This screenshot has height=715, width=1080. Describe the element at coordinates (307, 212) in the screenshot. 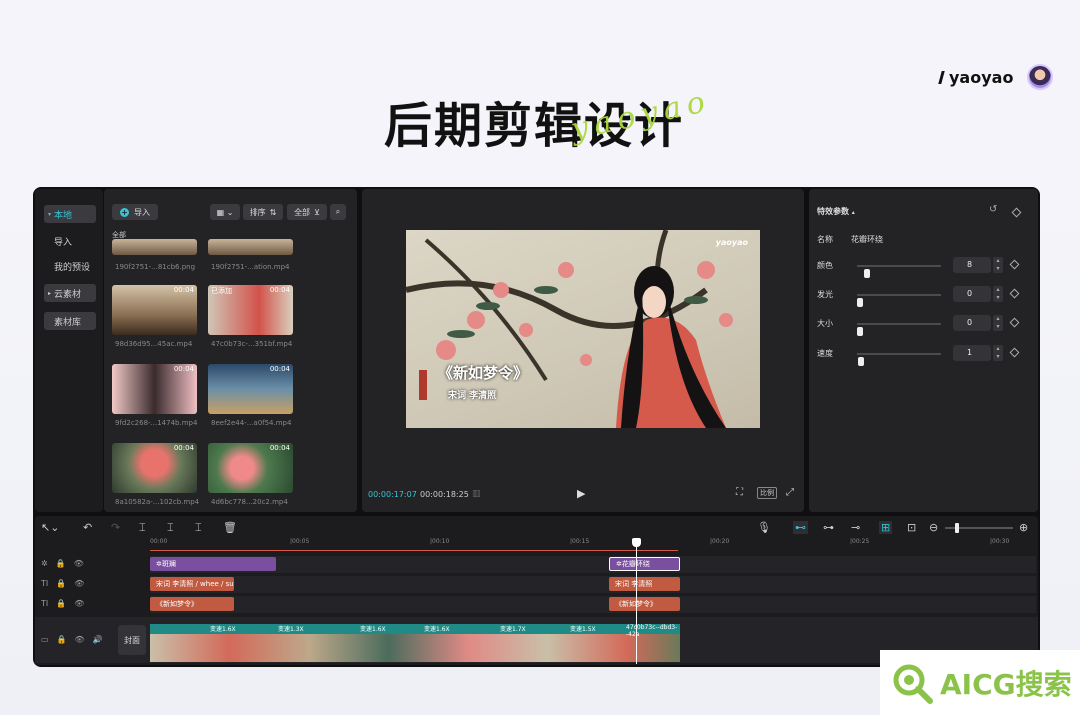

I see `filter-button: 全部 ⊻` at that location.